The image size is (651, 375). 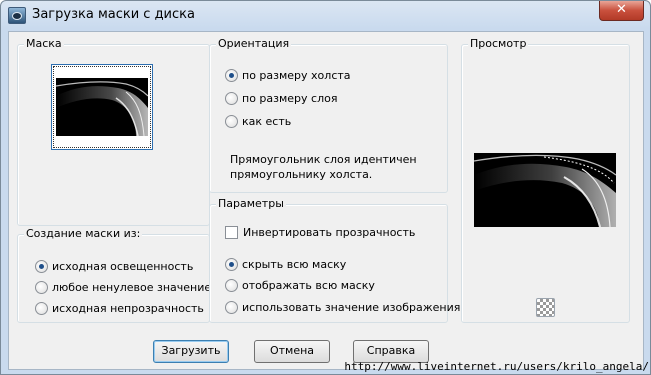 What do you see at coordinates (191, 351) in the screenshot?
I see `load-button: Загрузить` at bounding box center [191, 351].